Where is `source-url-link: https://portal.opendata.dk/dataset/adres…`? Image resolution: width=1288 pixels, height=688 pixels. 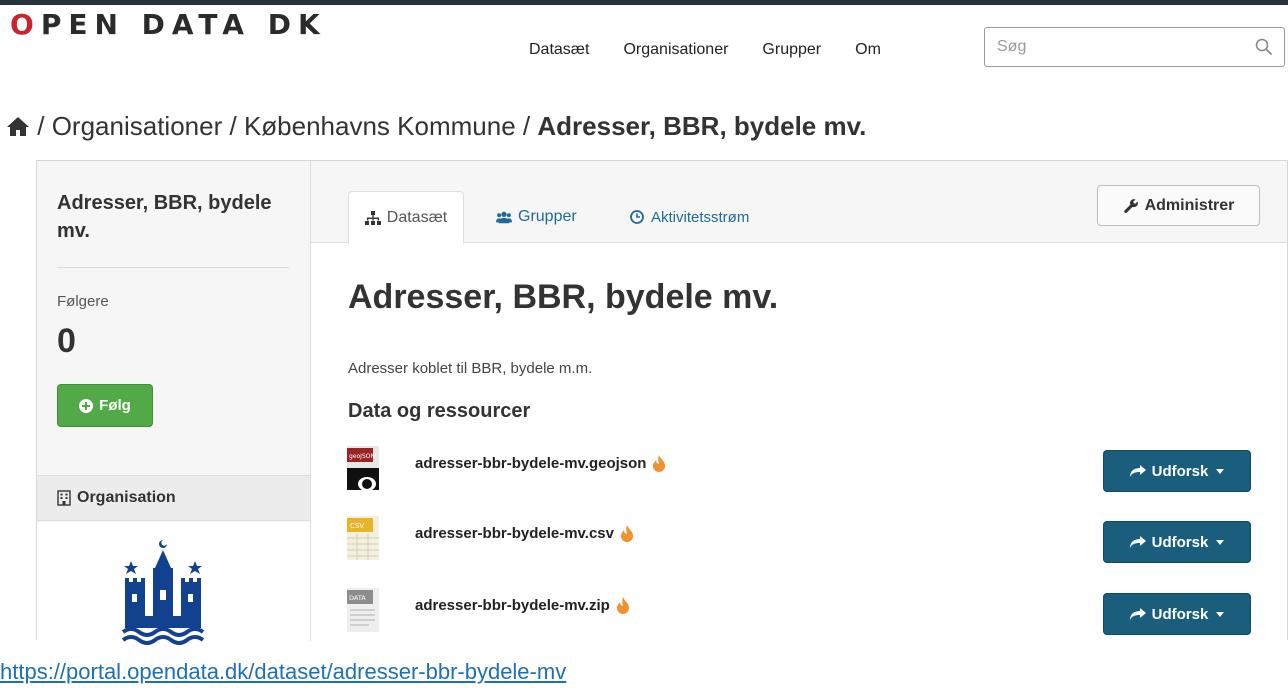 source-url-link: https://portal.opendata.dk/dataset/adres… is located at coordinates (283, 672).